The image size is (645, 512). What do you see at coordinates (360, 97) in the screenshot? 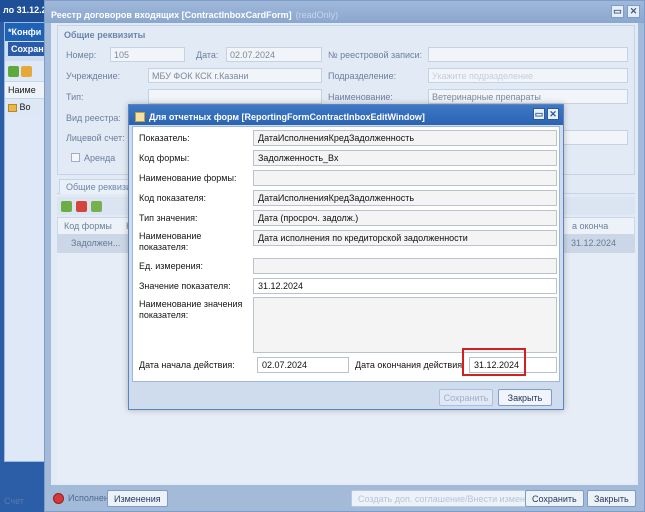
I see `name-label: Наименование:` at bounding box center [360, 97].